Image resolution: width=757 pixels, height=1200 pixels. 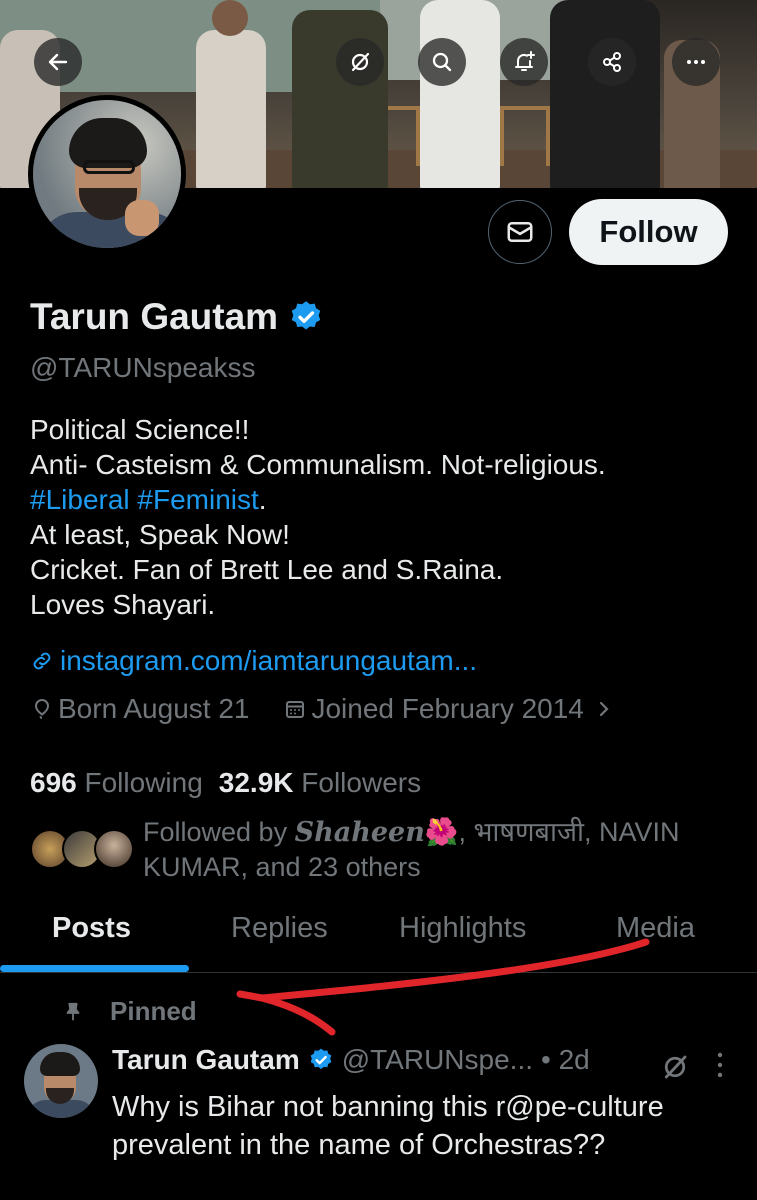 I want to click on tweet-header: Tarun Gautam @TARUNspe... • 2d, so click(x=351, y=1060).